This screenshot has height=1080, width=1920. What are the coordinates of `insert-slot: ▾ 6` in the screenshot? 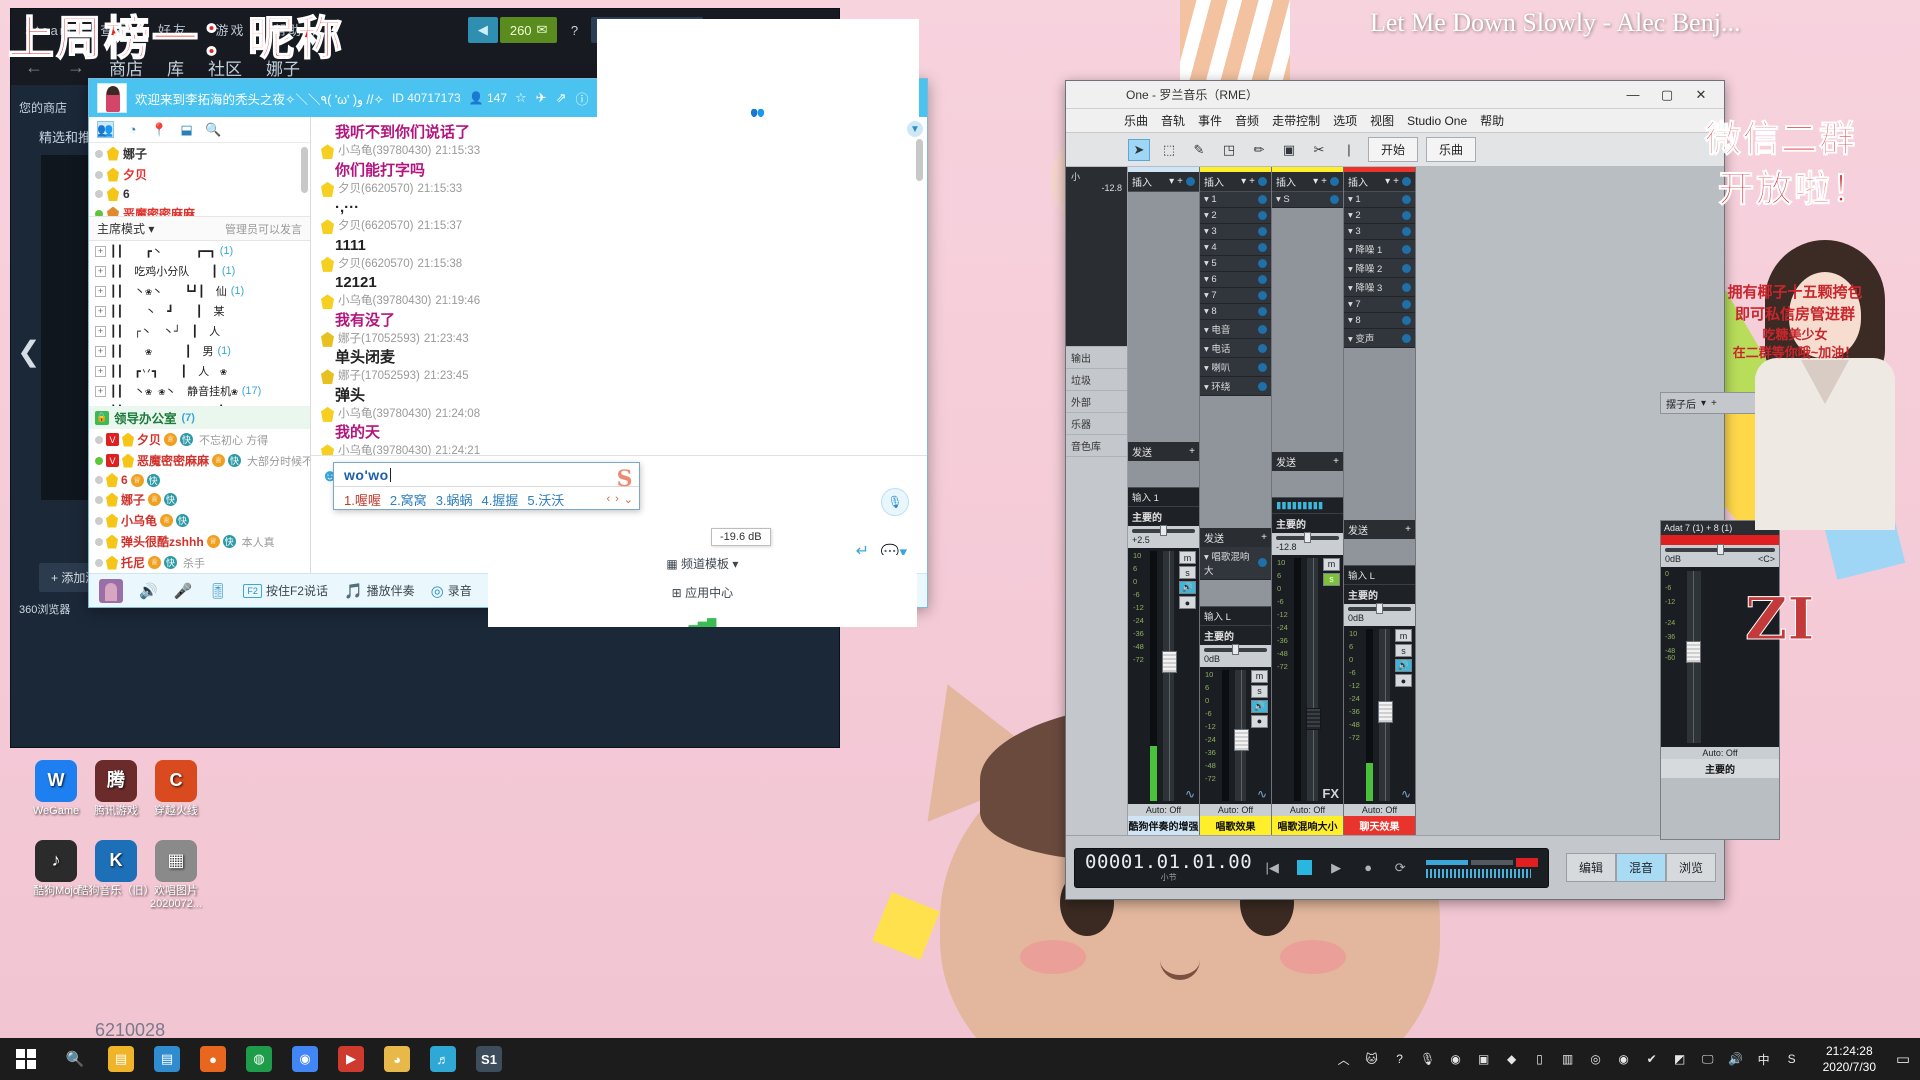 It's located at (1235, 280).